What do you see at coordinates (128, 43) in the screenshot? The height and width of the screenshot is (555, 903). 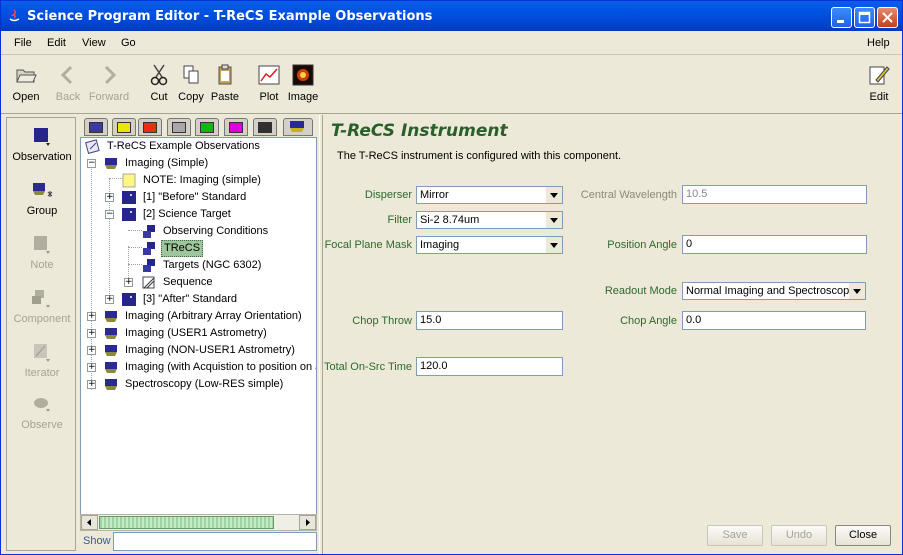 I see `menu-go: Go` at bounding box center [128, 43].